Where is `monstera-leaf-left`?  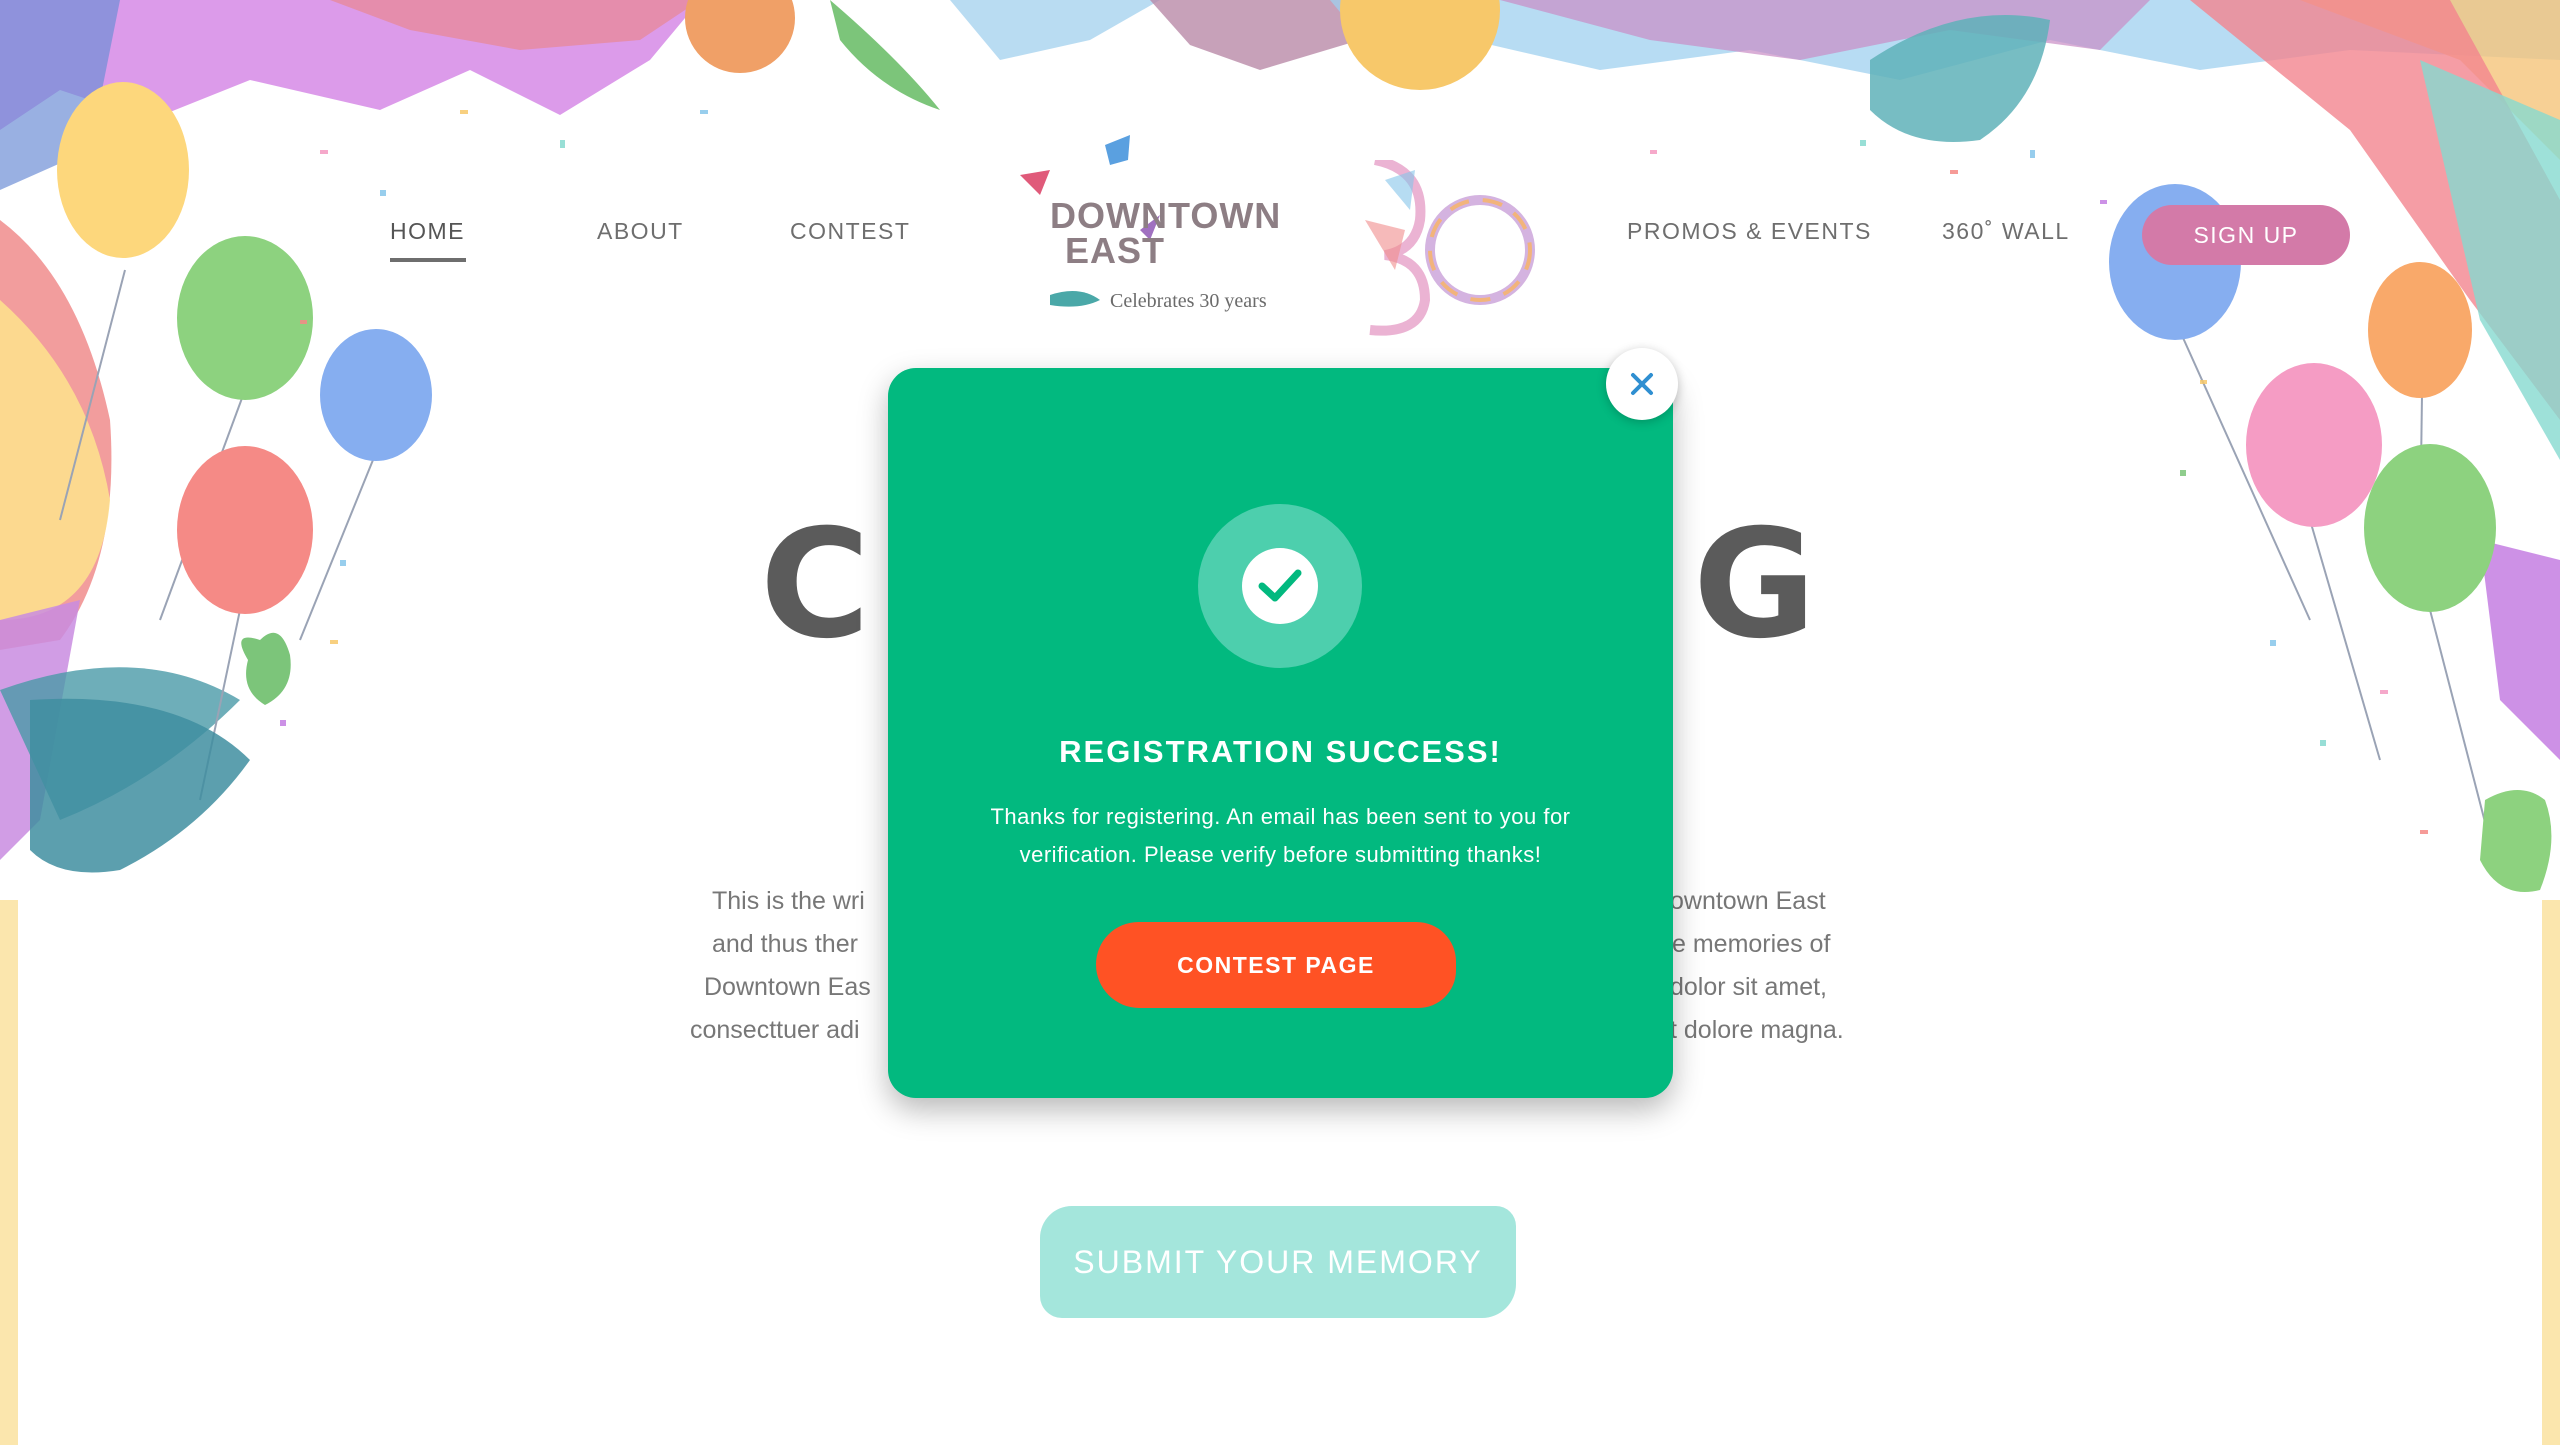
monstera-leaf-left is located at coordinates (140, 785).